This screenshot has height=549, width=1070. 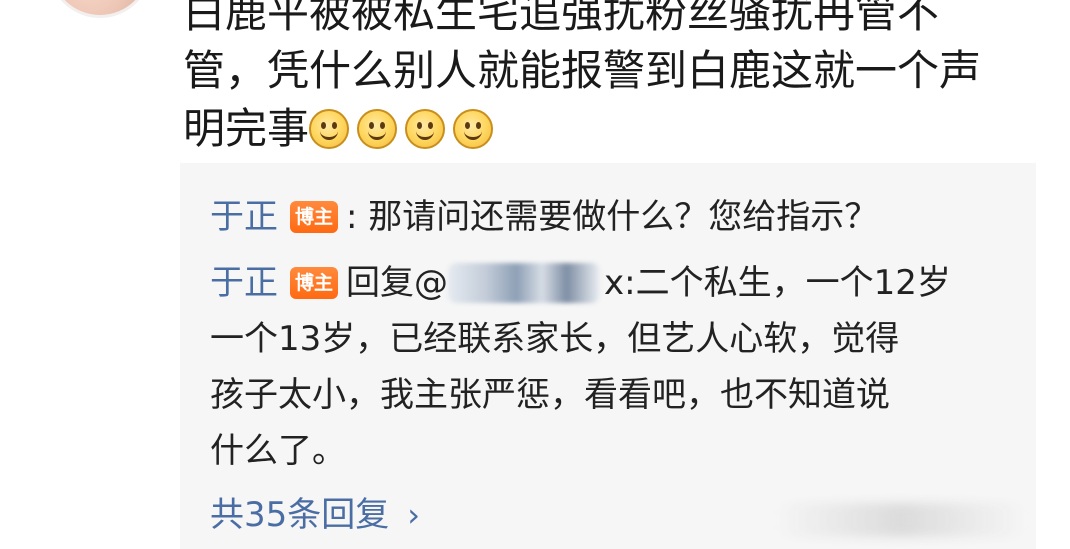 What do you see at coordinates (582, 70) in the screenshot?
I see `comment-line-2: 管，凭什么别人就能报警到白鹿这就一个声` at bounding box center [582, 70].